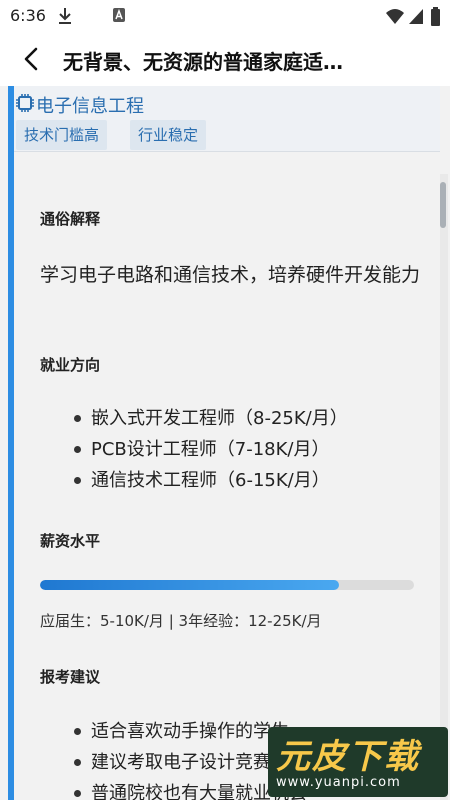 The height and width of the screenshot is (800, 450). I want to click on download-icon, so click(65, 16).